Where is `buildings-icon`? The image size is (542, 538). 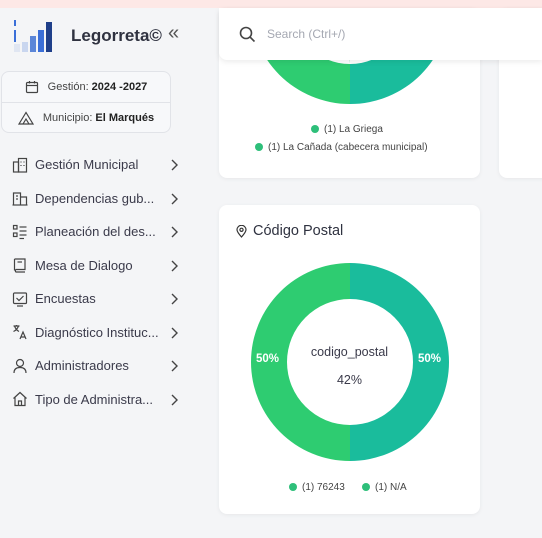
buildings-icon is located at coordinates (20, 199).